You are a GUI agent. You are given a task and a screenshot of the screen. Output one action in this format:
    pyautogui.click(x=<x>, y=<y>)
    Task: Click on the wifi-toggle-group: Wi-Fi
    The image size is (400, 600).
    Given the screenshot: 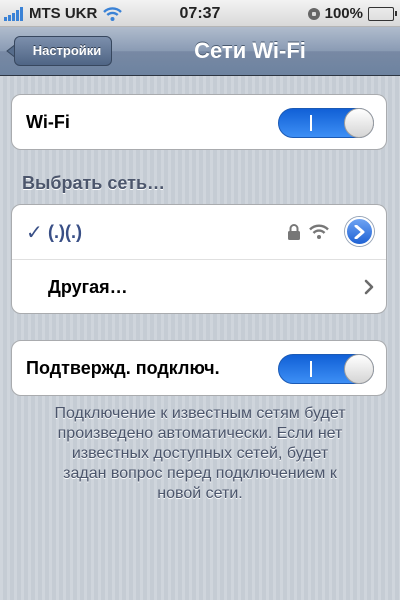 What is the action you would take?
    pyautogui.click(x=199, y=122)
    